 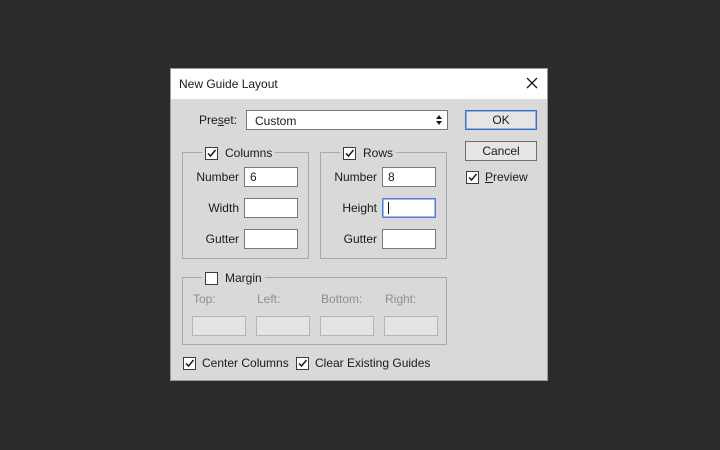 What do you see at coordinates (373, 363) in the screenshot?
I see `clear-guides-label: Clear Existing Guides` at bounding box center [373, 363].